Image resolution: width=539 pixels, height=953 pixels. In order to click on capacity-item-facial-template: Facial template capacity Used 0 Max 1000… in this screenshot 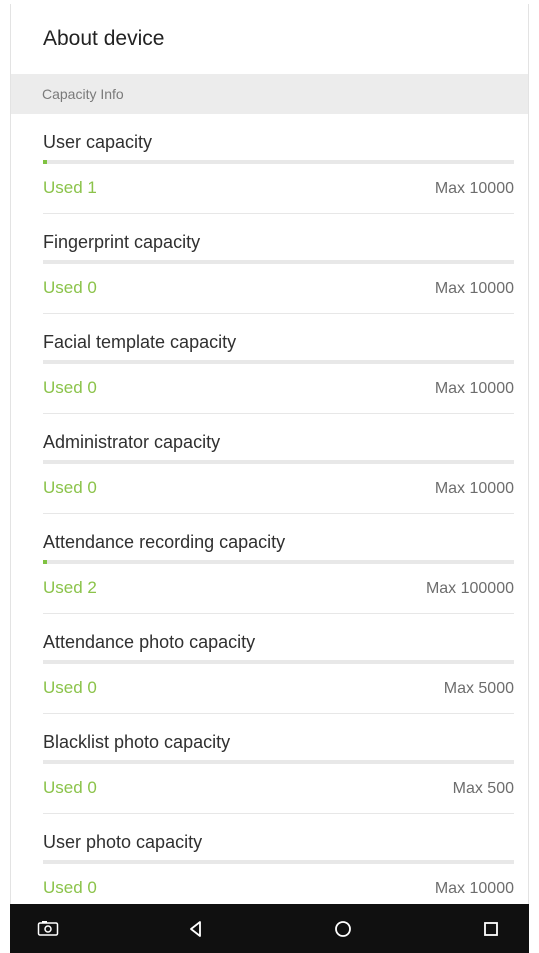, I will do `click(278, 364)`.